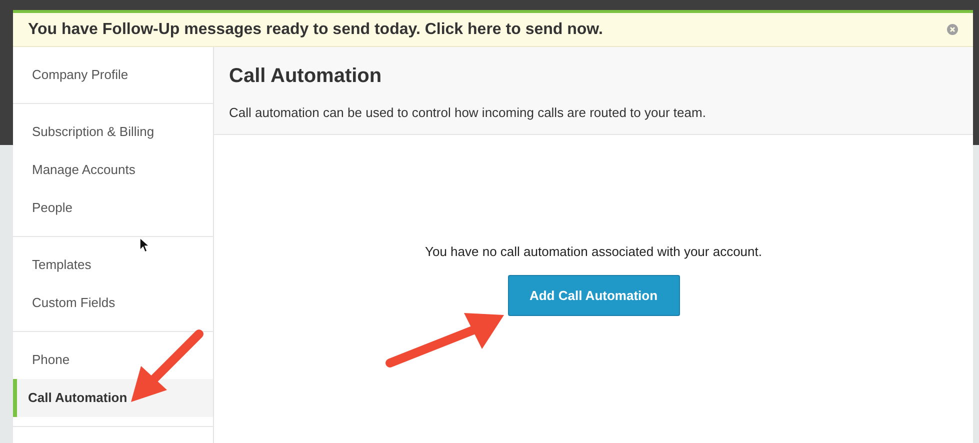 The image size is (979, 443). Describe the element at coordinates (315, 29) in the screenshot. I see `banner-text: You have Follow-Up messages ready to send today. Click here to send now.` at that location.